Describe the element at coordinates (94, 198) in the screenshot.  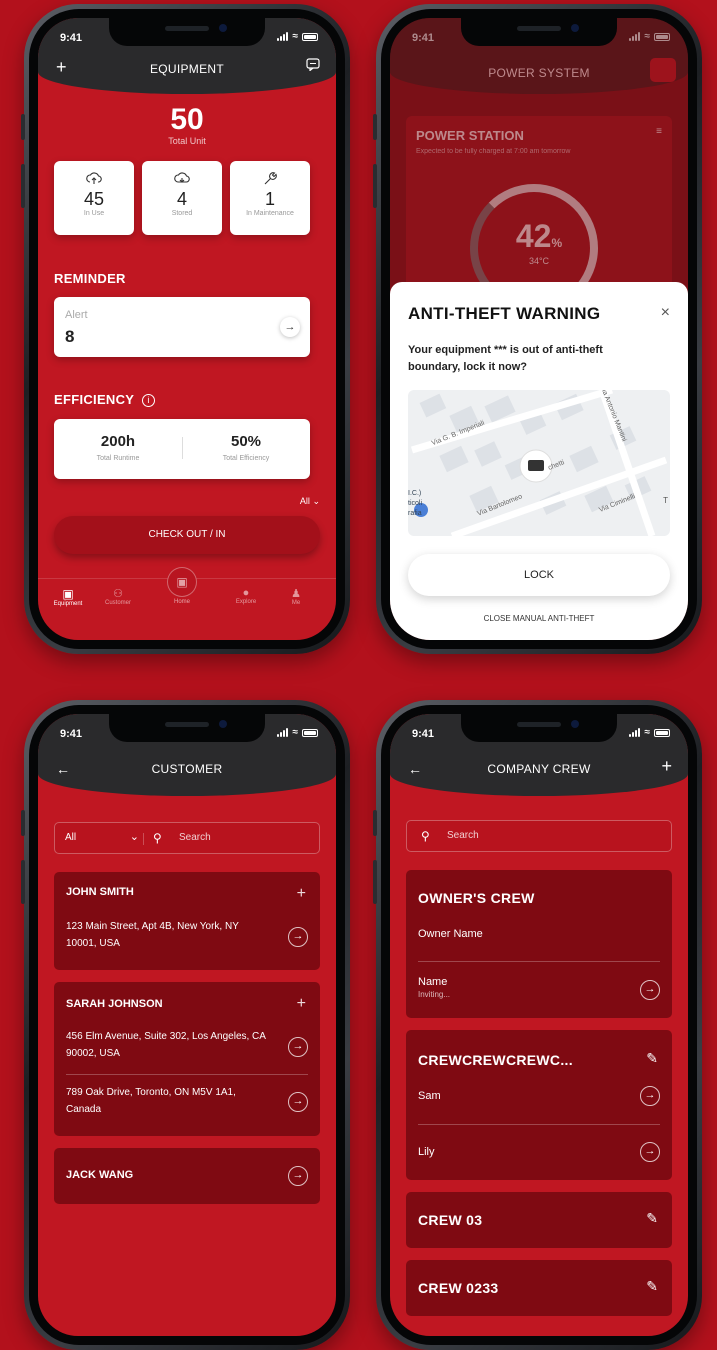
I see `stat-card-in-use: 45 In Use` at that location.